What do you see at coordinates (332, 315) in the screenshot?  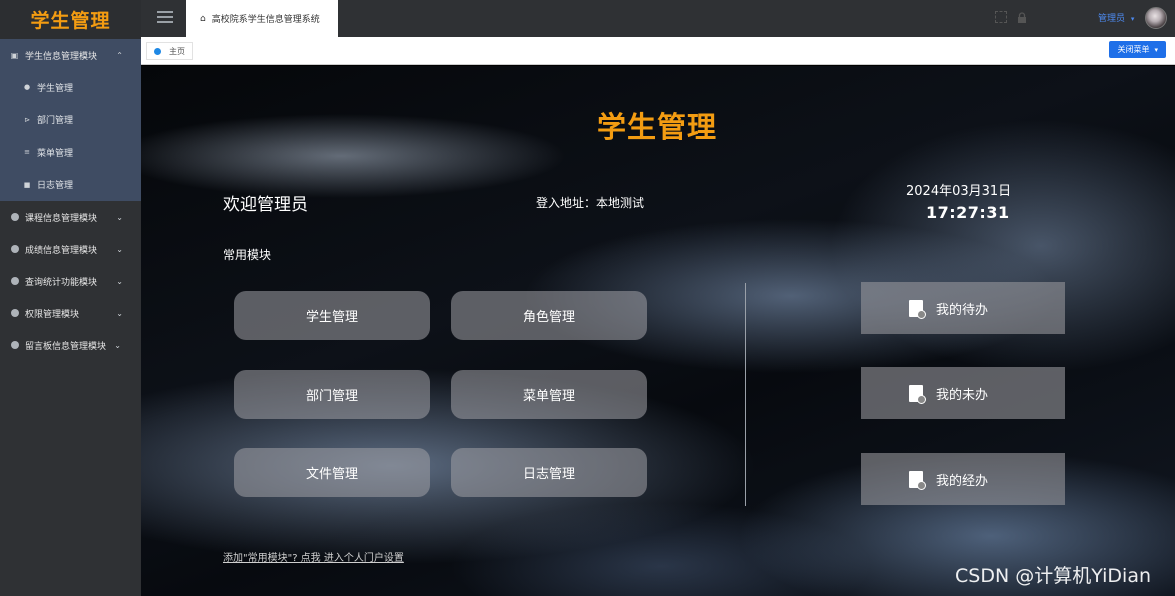 I see `module-button-student: 学生管理` at bounding box center [332, 315].